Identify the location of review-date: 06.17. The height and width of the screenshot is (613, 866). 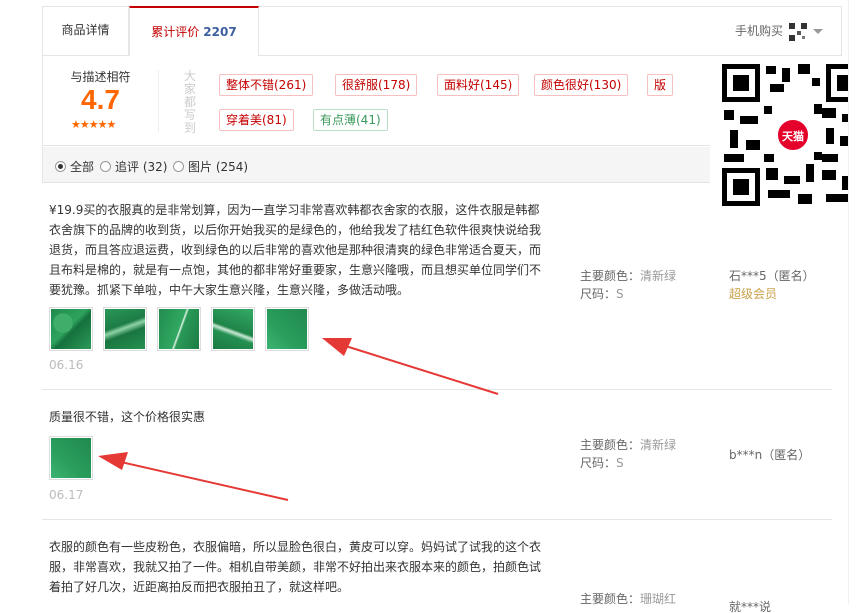
(66, 495).